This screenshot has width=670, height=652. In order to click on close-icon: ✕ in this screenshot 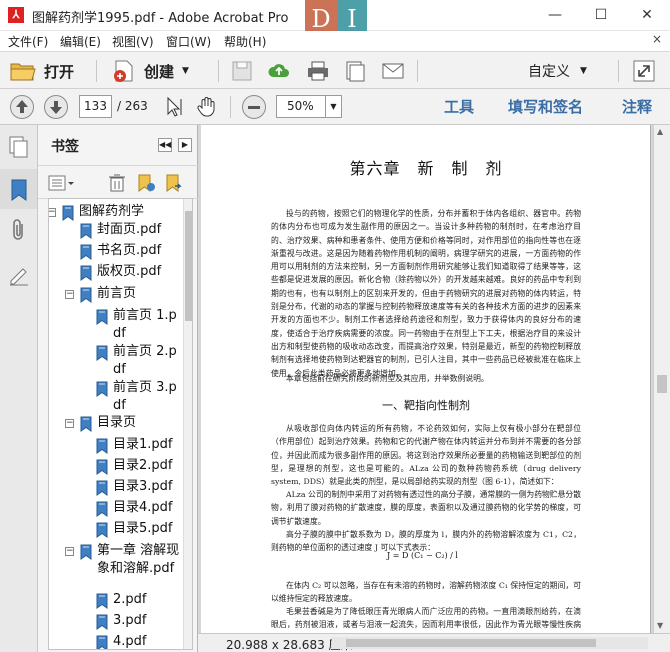, I will do `click(647, 15)`.